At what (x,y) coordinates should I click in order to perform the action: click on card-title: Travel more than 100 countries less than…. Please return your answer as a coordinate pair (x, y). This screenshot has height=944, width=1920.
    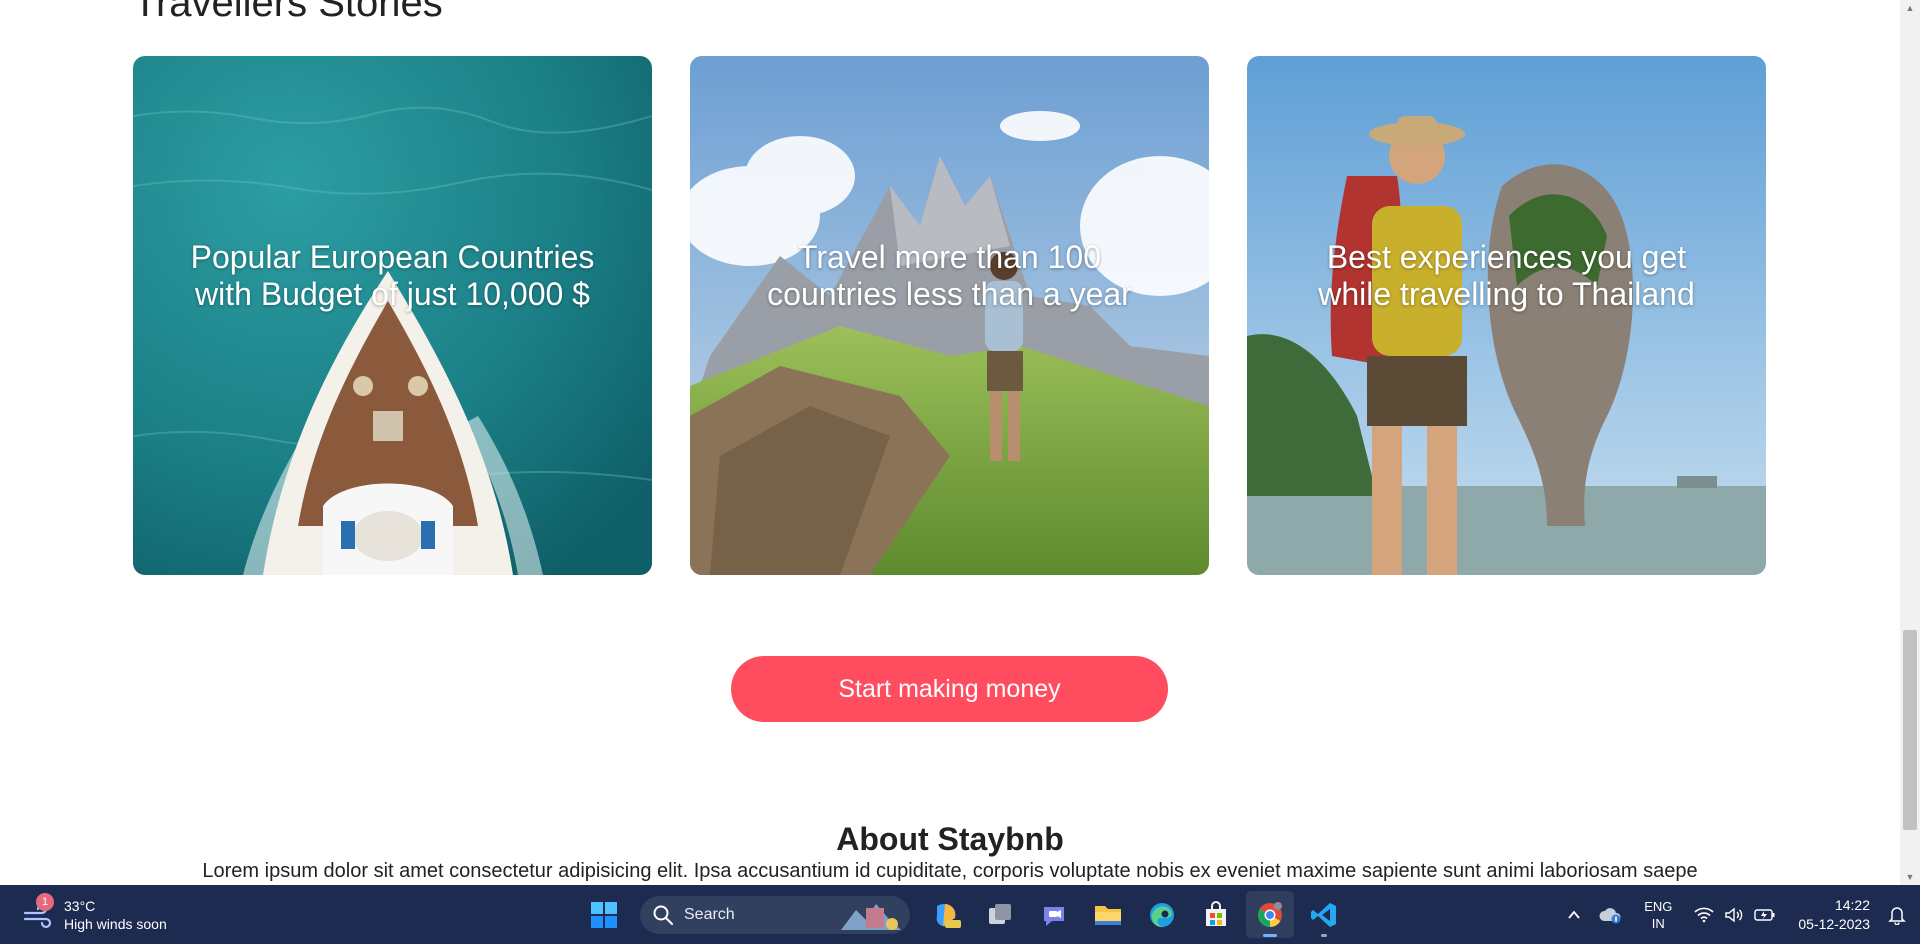
    Looking at the image, I should click on (949, 275).